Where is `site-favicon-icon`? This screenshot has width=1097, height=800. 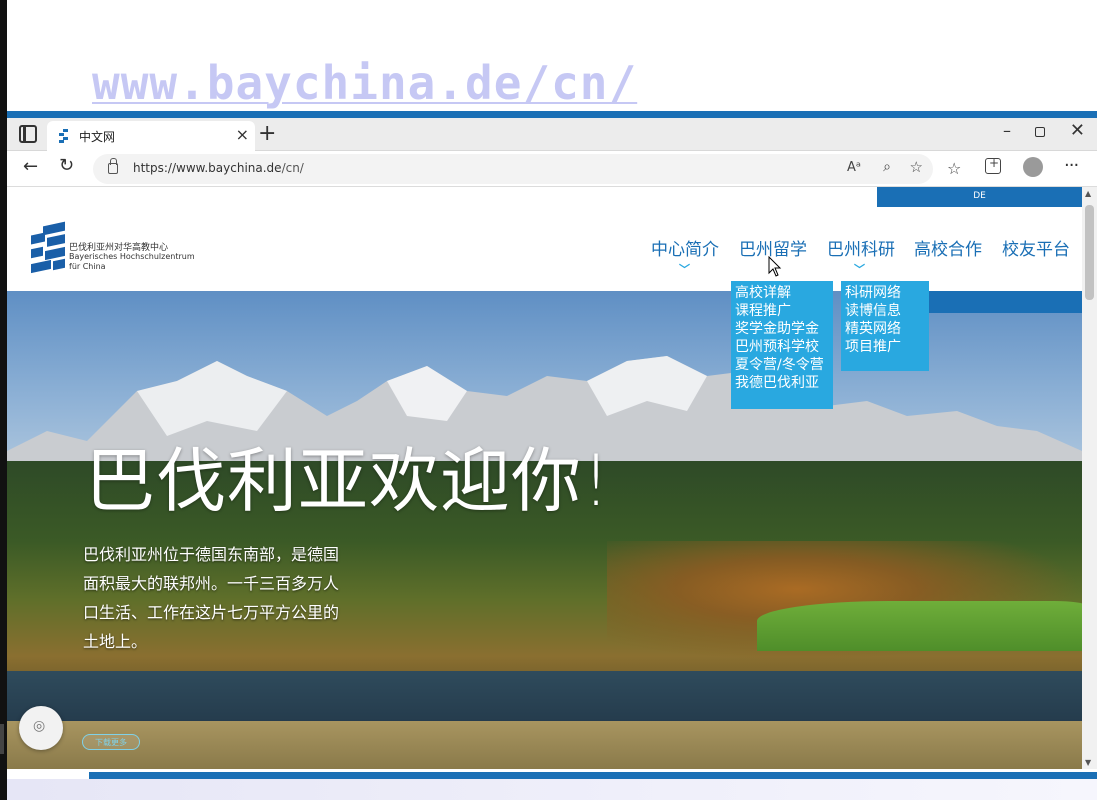 site-favicon-icon is located at coordinates (64, 136).